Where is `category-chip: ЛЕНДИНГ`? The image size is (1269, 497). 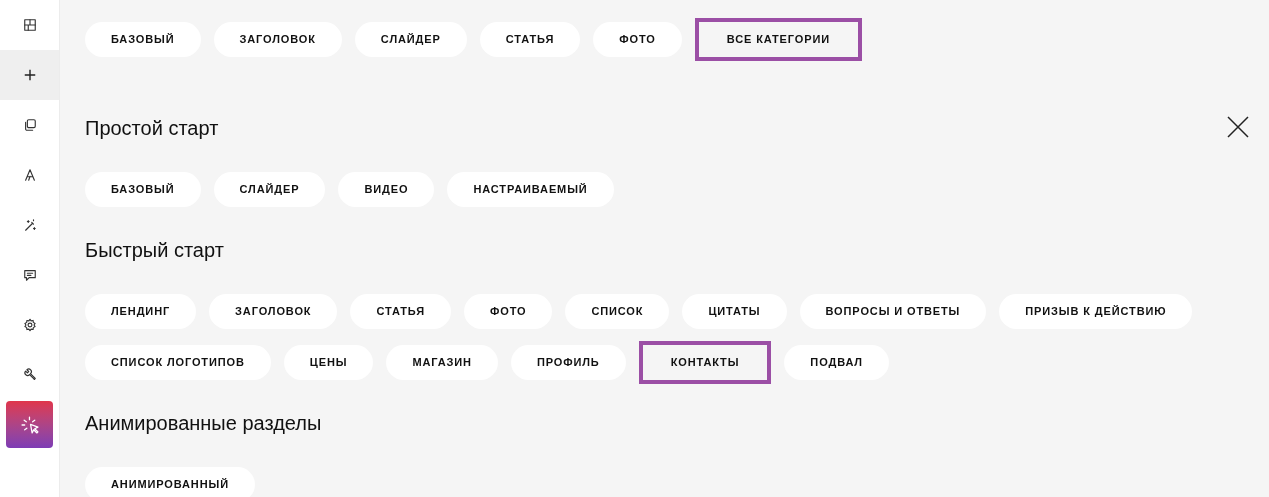
category-chip: ЛЕНДИНГ is located at coordinates (141, 311).